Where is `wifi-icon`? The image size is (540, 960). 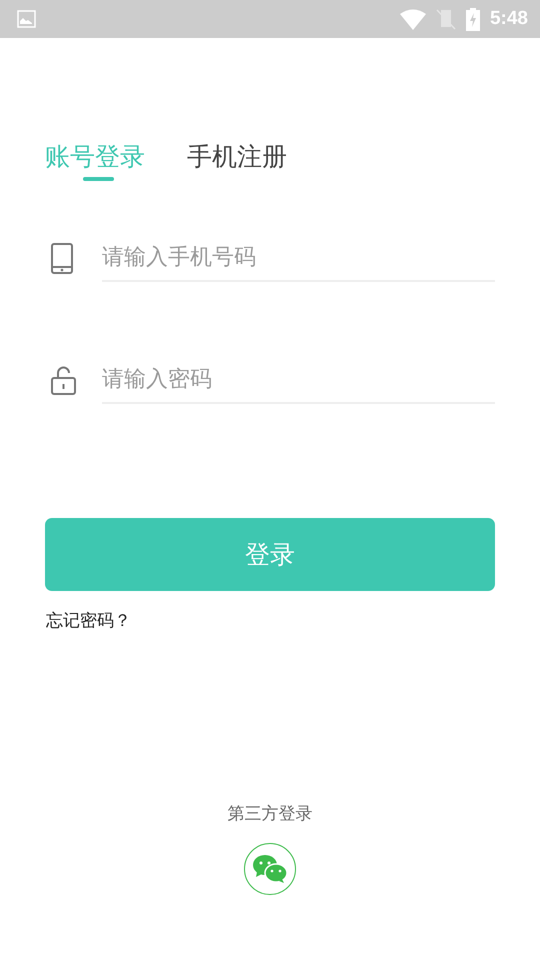 wifi-icon is located at coordinates (413, 19).